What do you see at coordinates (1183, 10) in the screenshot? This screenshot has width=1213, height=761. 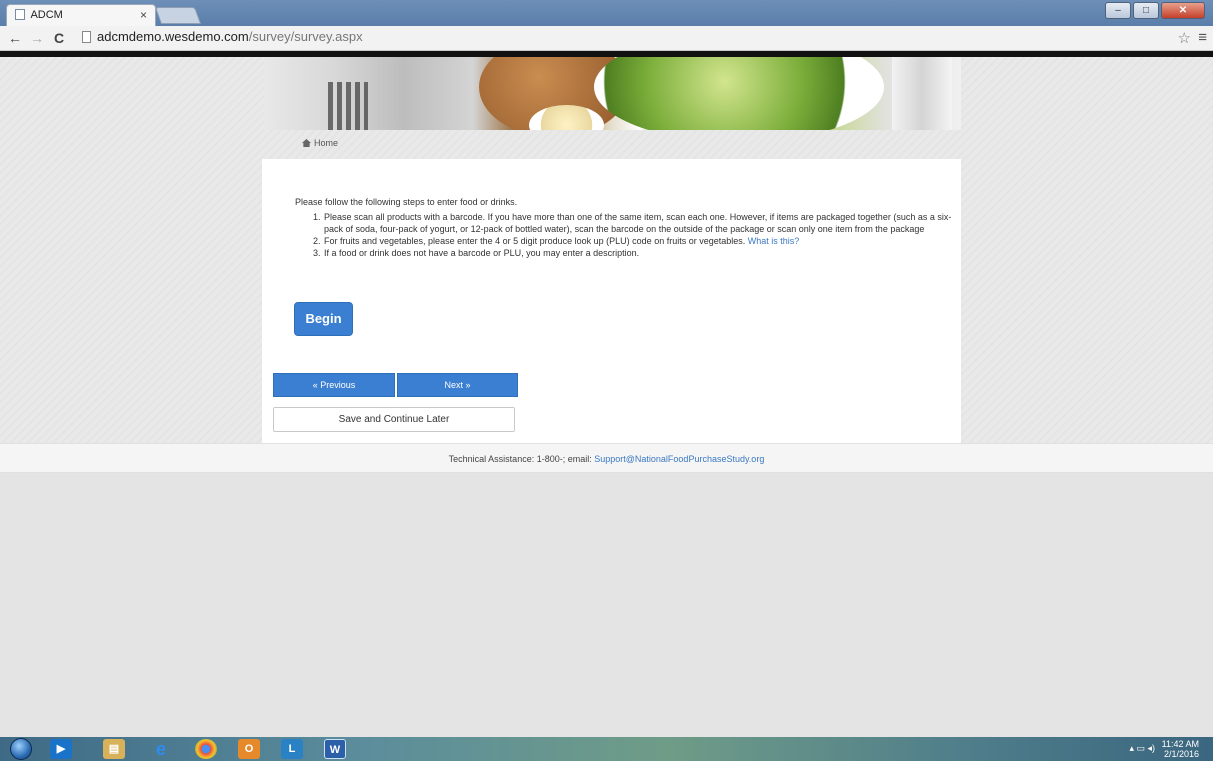 I see `close-window-icon: ✕` at bounding box center [1183, 10].